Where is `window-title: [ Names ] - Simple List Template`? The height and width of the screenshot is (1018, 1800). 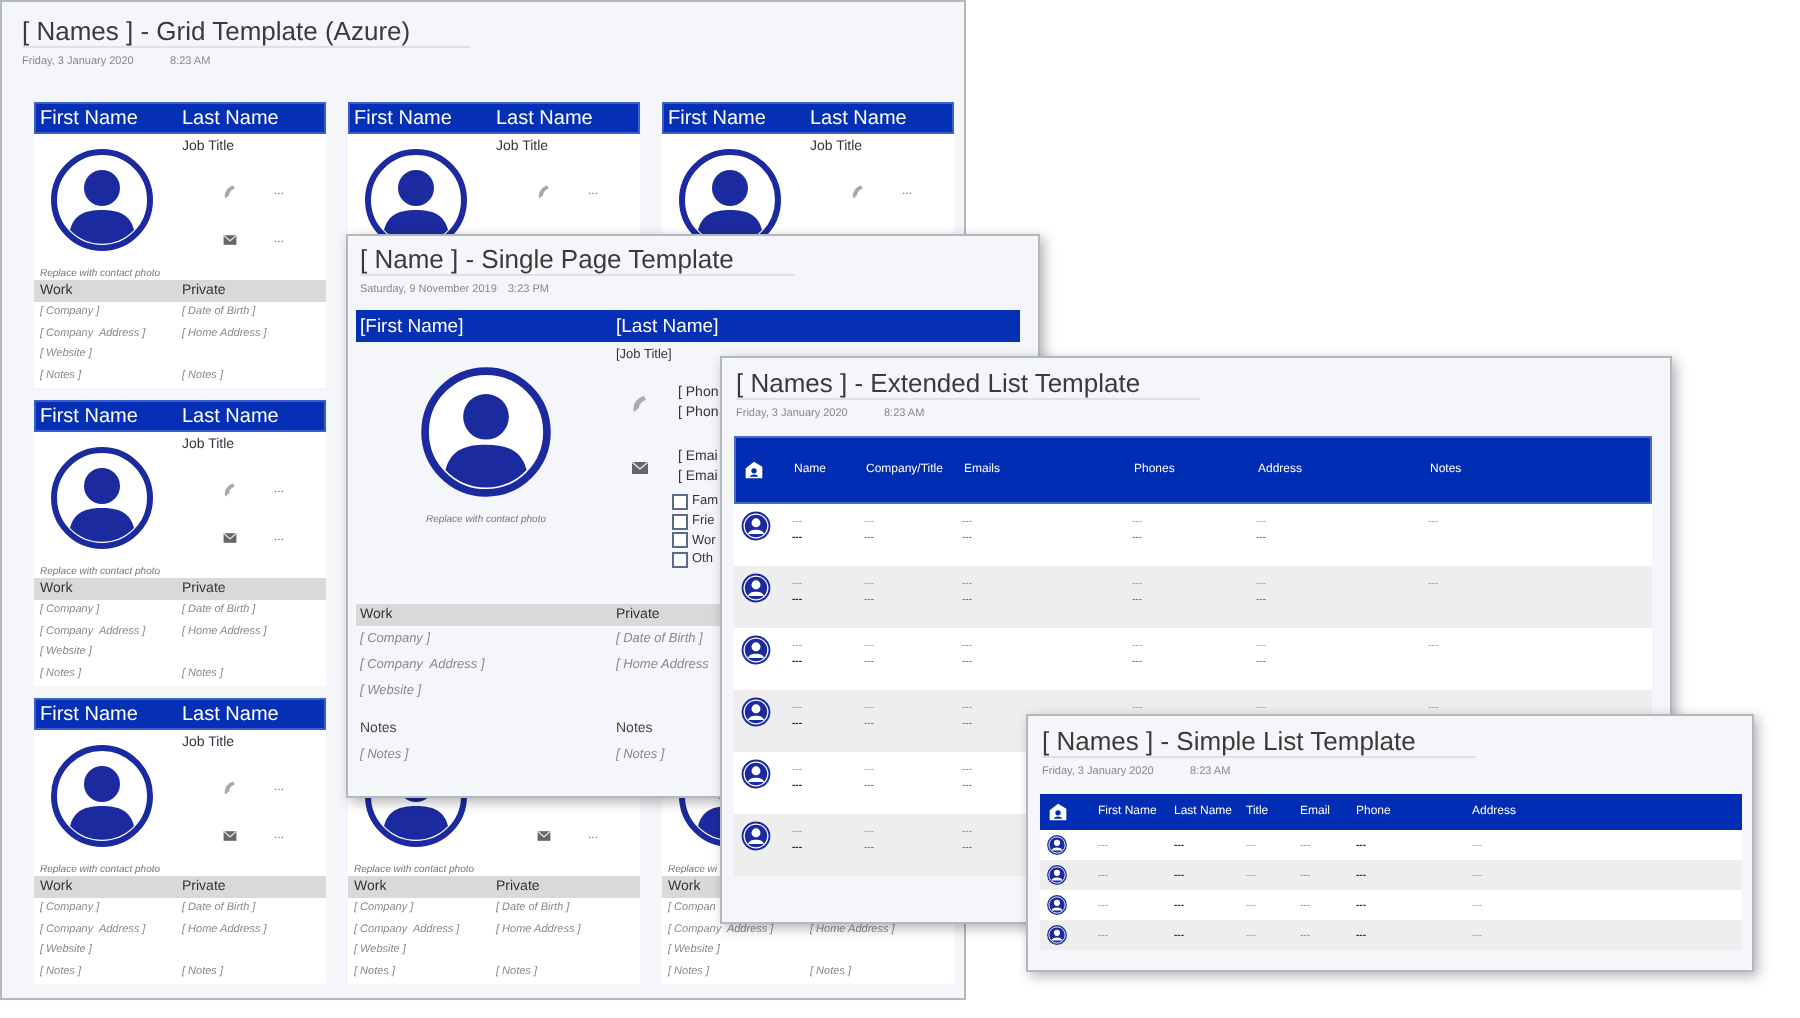 window-title: [ Names ] - Simple List Template is located at coordinates (1259, 742).